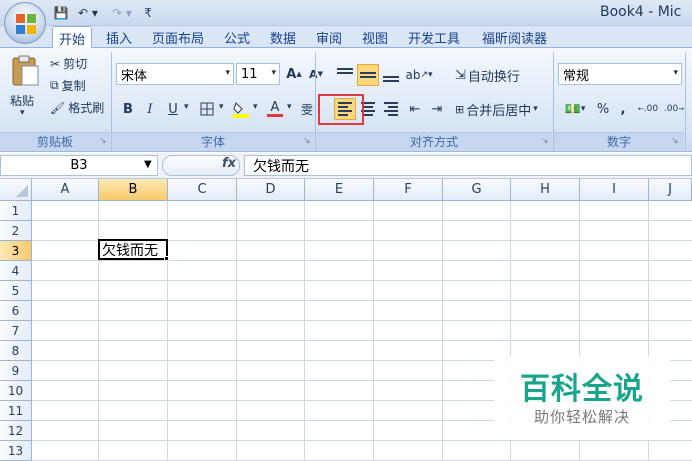 Image resolution: width=692 pixels, height=461 pixels. I want to click on underline-dropdown-icon: ▾, so click(186, 107).